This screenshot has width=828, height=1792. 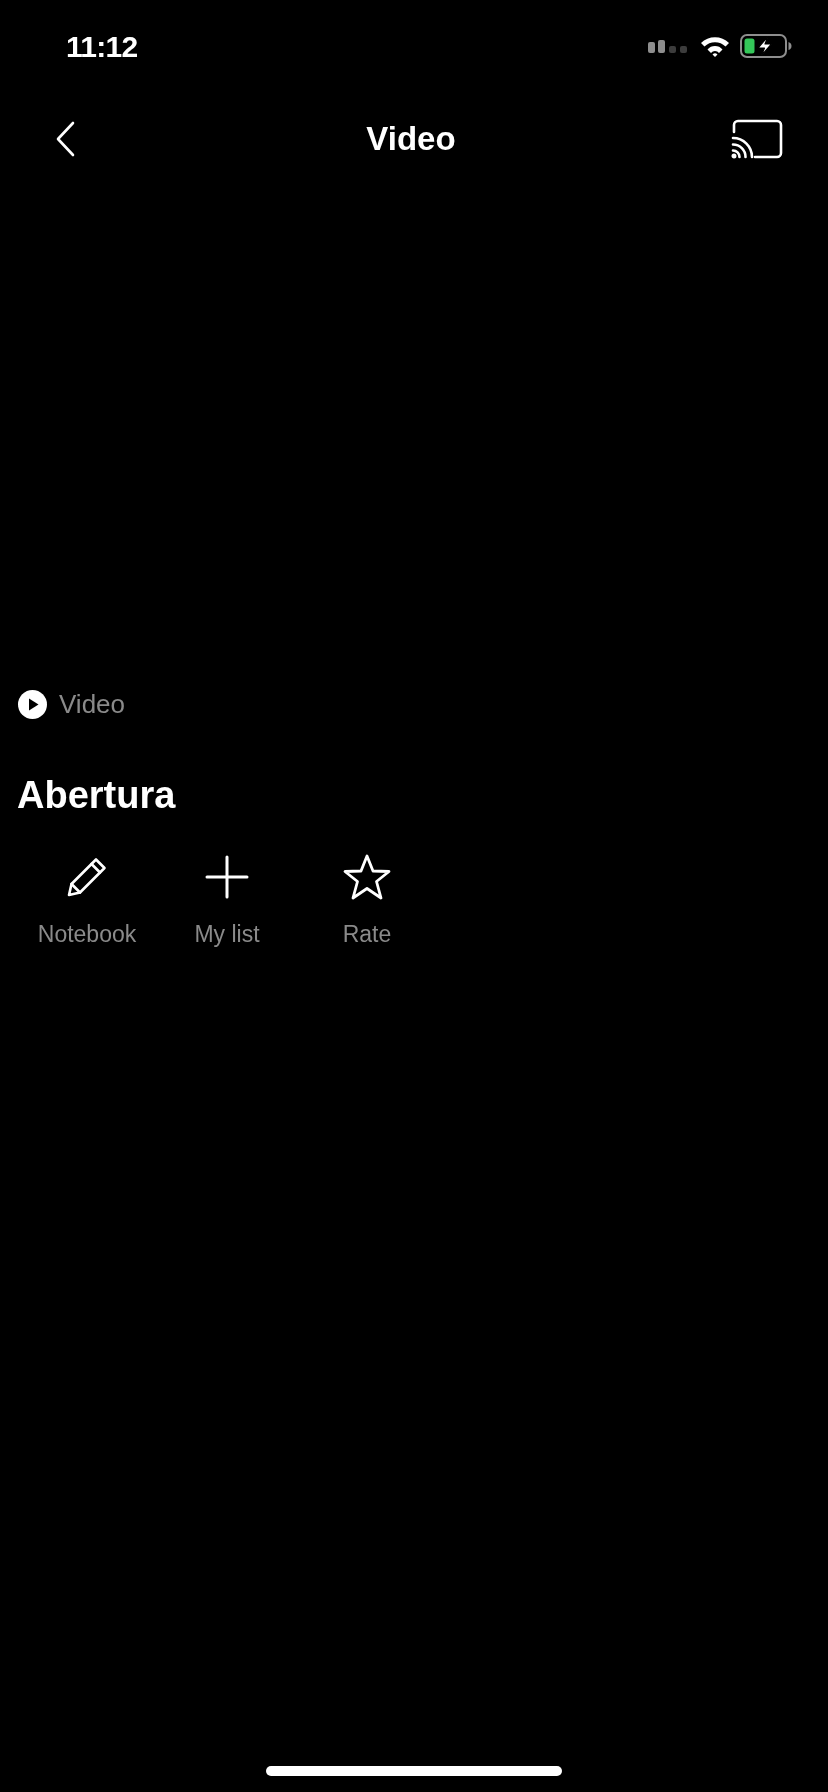 I want to click on plus-icon, so click(x=227, y=877).